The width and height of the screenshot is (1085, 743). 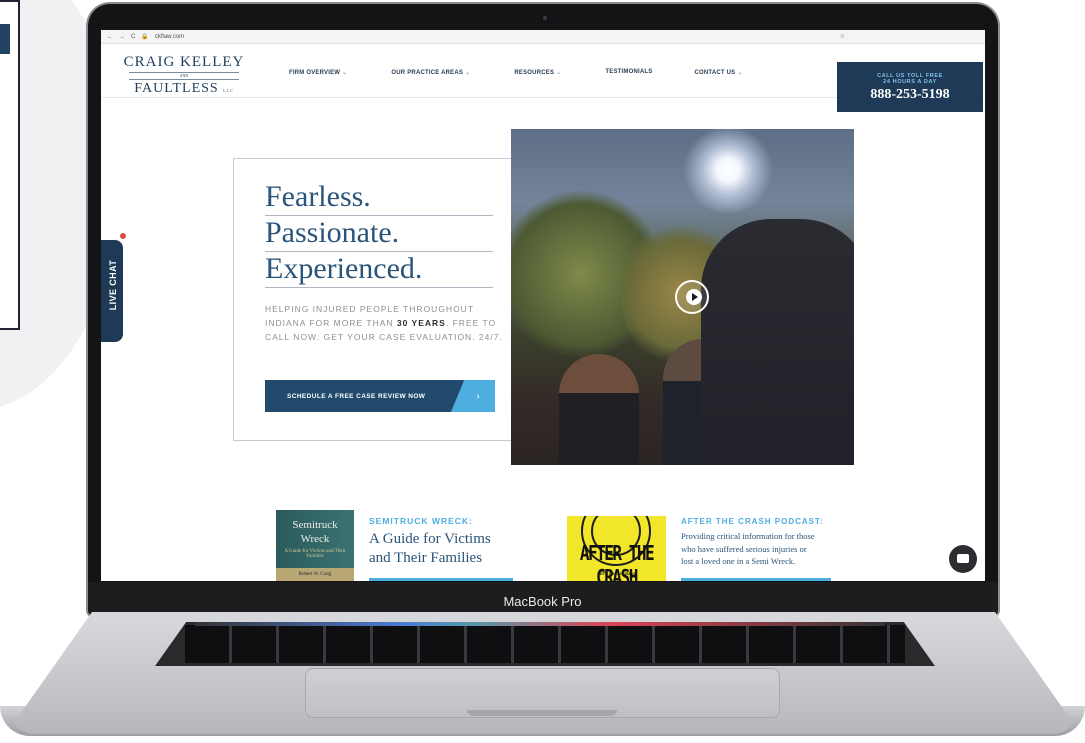 What do you see at coordinates (113, 285) in the screenshot?
I see `live-chat-label: LIVE CHAT` at bounding box center [113, 285].